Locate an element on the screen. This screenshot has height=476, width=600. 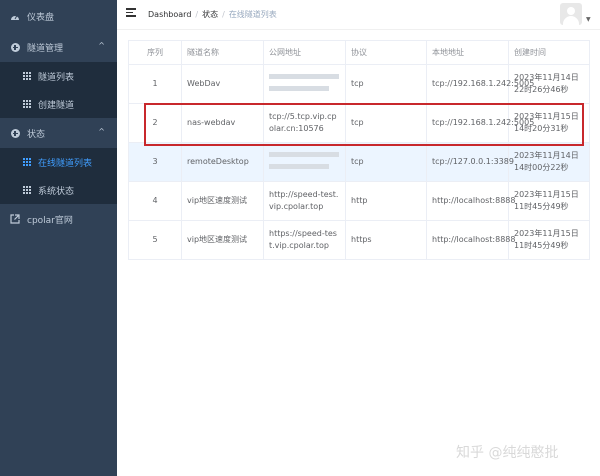
caret-down-icon: ▼ is located at coordinates (588, 19).